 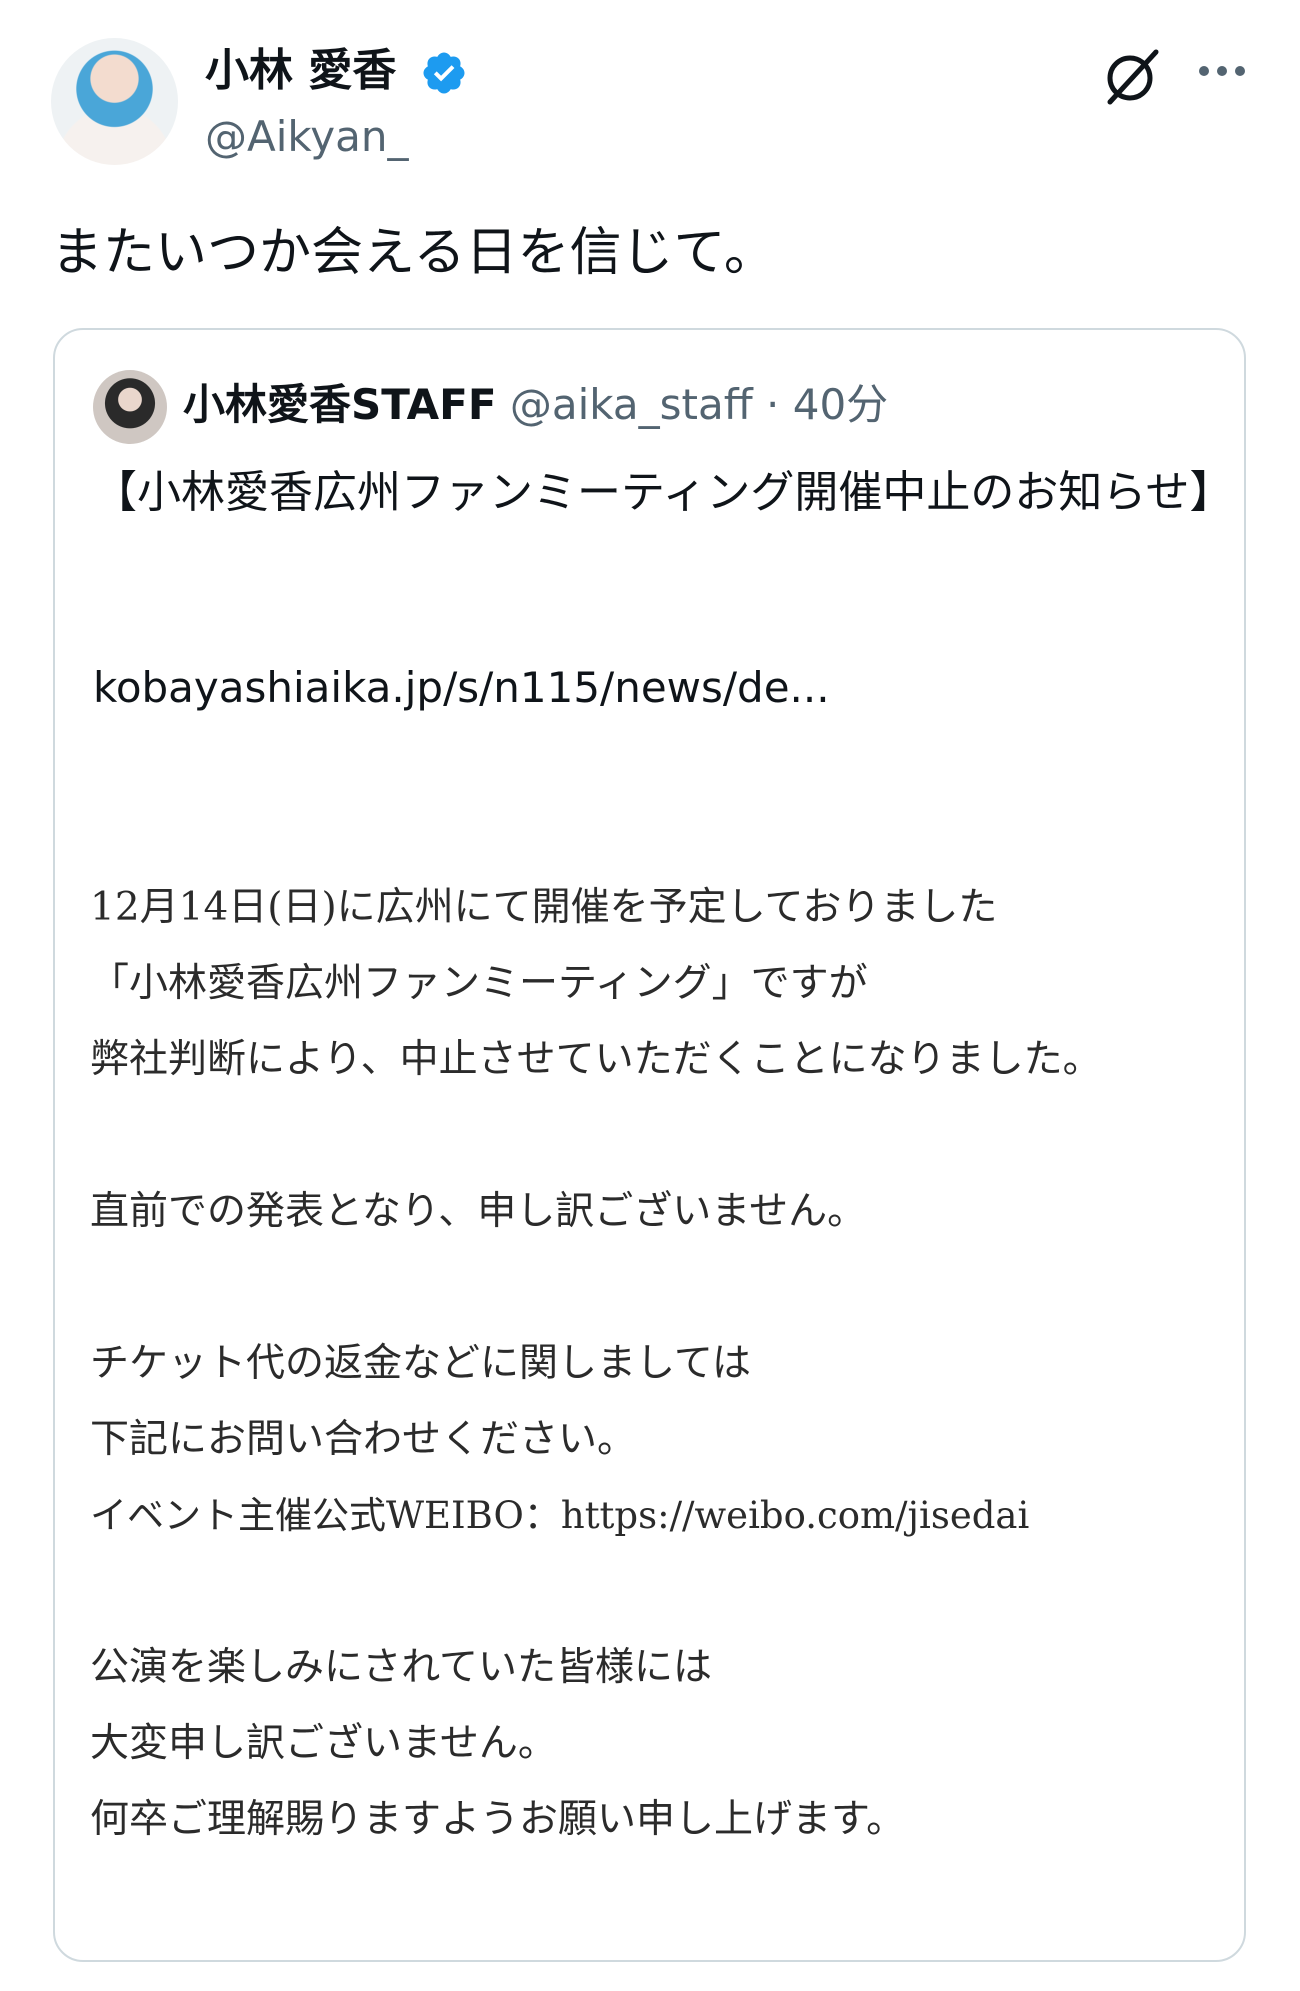 I want to click on notice-line: 大変申し訳ございません。, so click(x=323, y=1743).